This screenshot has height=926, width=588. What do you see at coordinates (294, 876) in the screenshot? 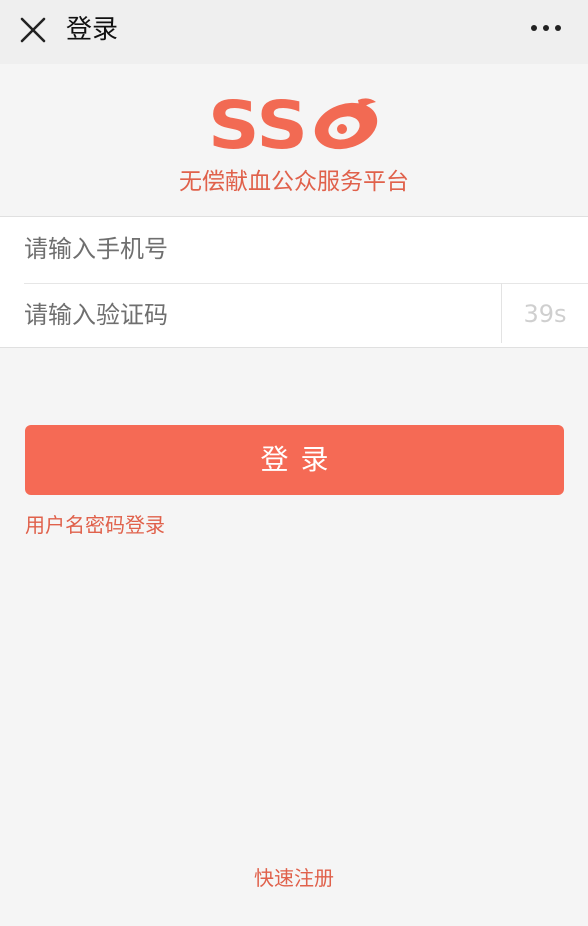
I see `quick-register-link: 快速注册` at bounding box center [294, 876].